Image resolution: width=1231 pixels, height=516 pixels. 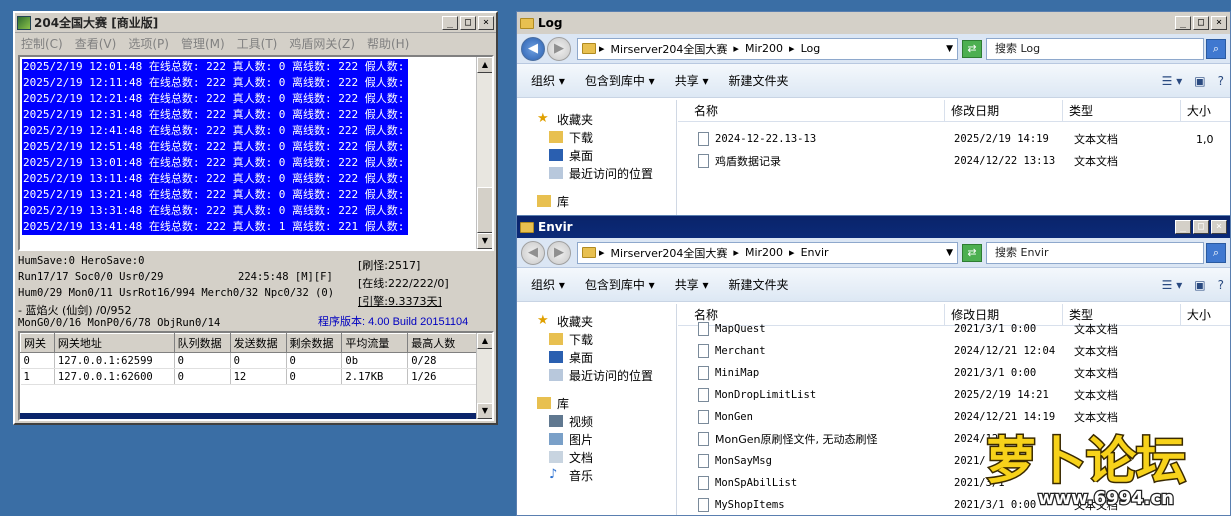 What do you see at coordinates (811, 48) in the screenshot?
I see `breadcrumb: Log` at bounding box center [811, 48].